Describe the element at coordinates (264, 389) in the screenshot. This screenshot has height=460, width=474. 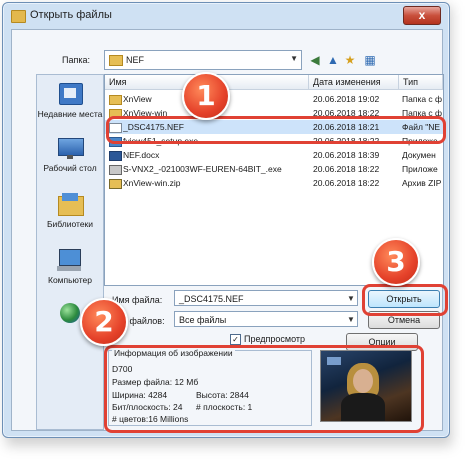
I see `callout-image-info` at that location.